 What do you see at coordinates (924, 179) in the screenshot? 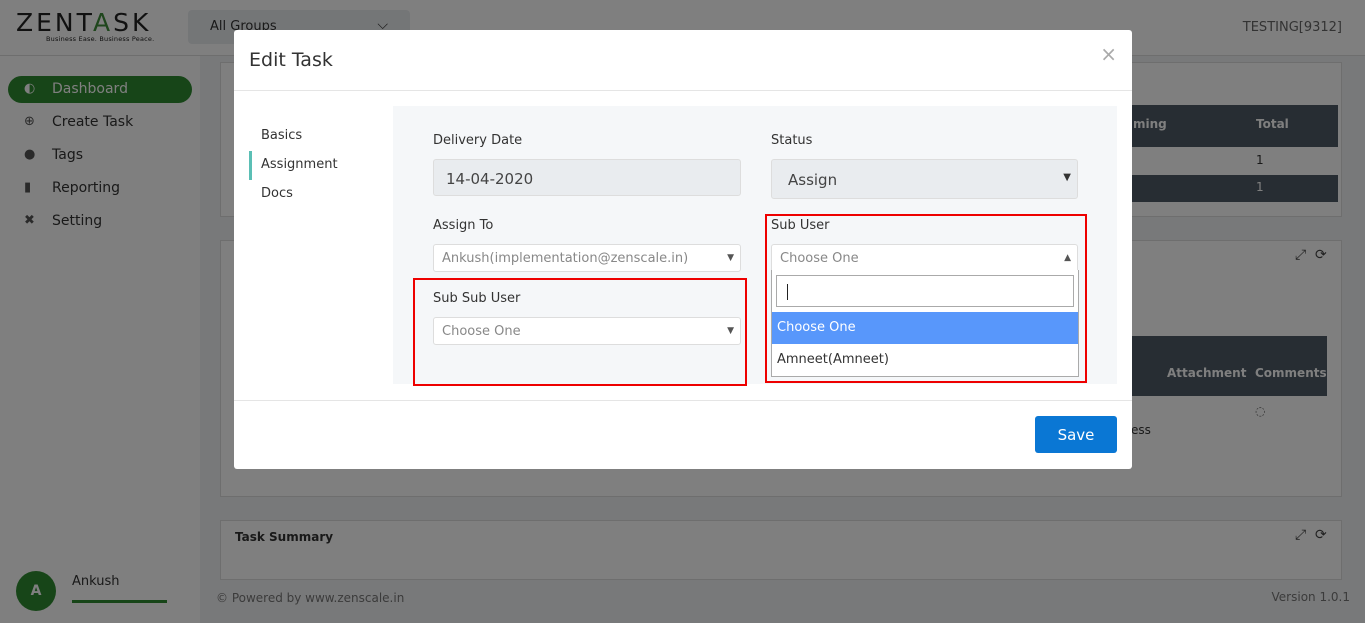
I see `status-select: Assign ▼` at bounding box center [924, 179].